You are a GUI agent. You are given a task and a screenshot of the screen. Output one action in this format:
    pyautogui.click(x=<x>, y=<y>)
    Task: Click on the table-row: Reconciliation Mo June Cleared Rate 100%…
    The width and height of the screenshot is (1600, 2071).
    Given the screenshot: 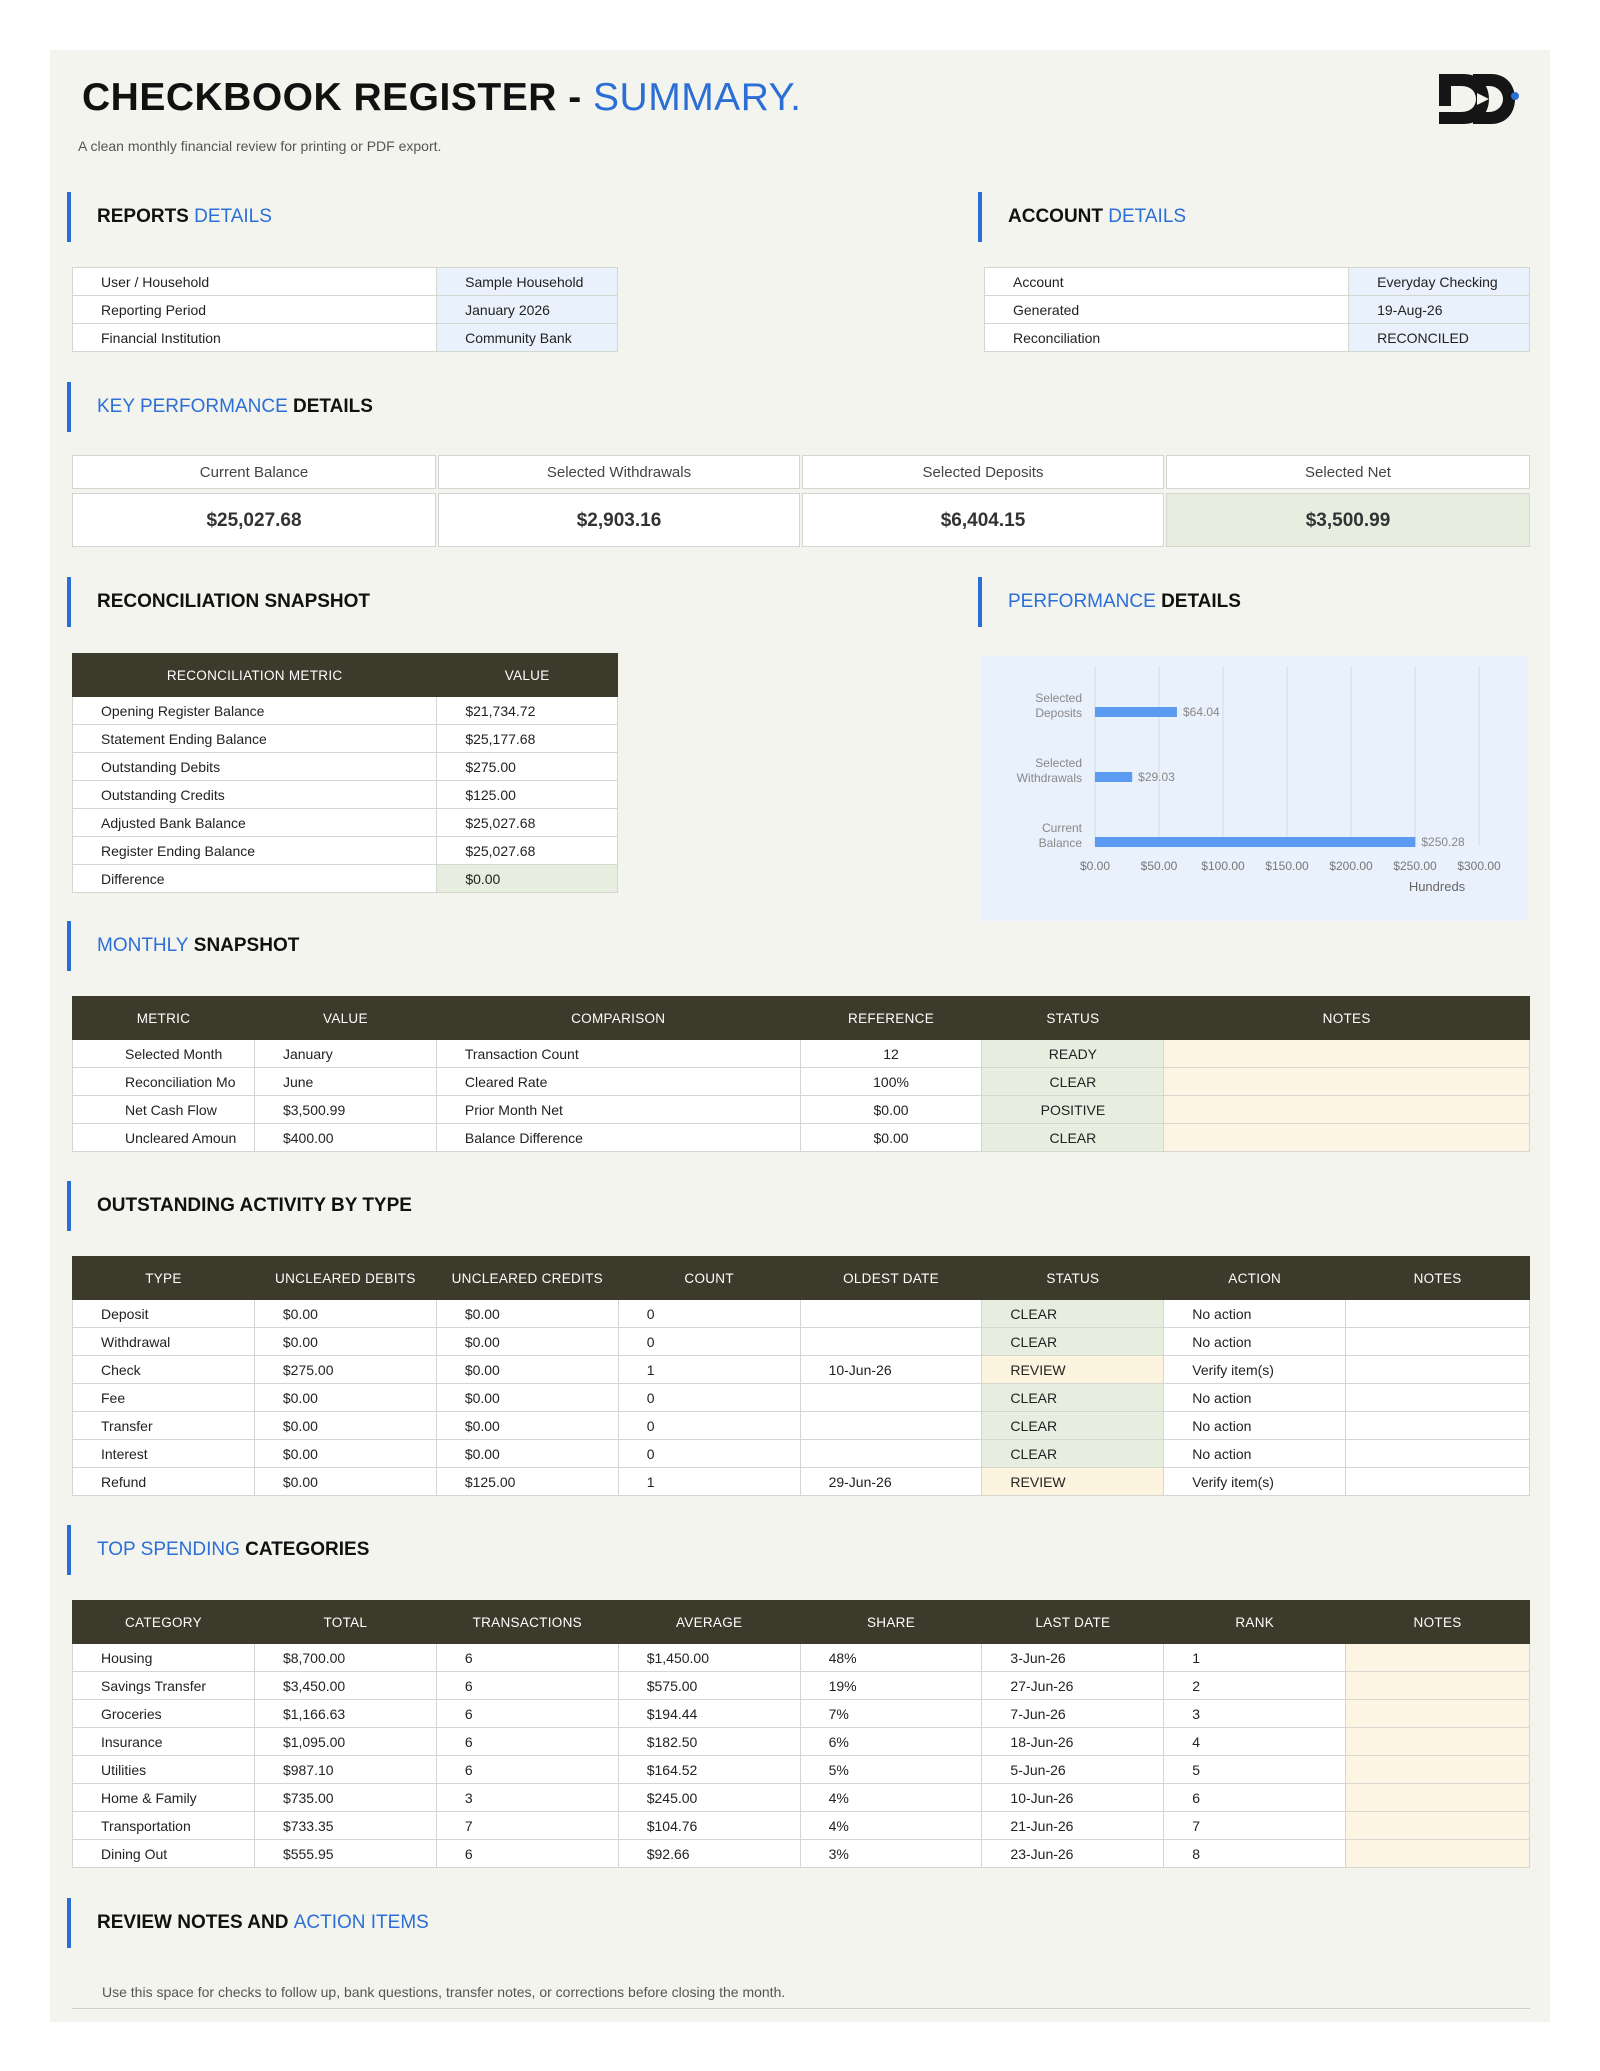 What is the action you would take?
    pyautogui.click(x=801, y=1081)
    